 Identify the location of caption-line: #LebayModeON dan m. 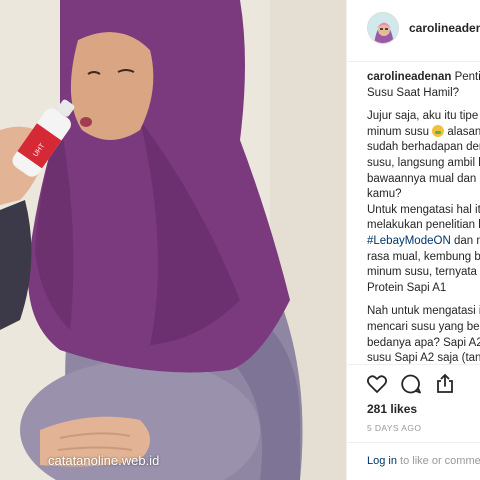
(423, 242).